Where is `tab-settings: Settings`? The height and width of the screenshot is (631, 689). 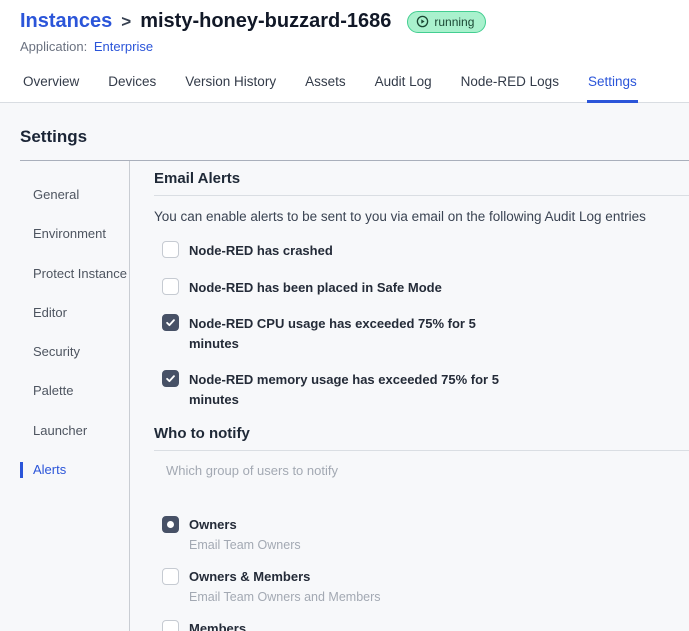
tab-settings: Settings is located at coordinates (612, 85).